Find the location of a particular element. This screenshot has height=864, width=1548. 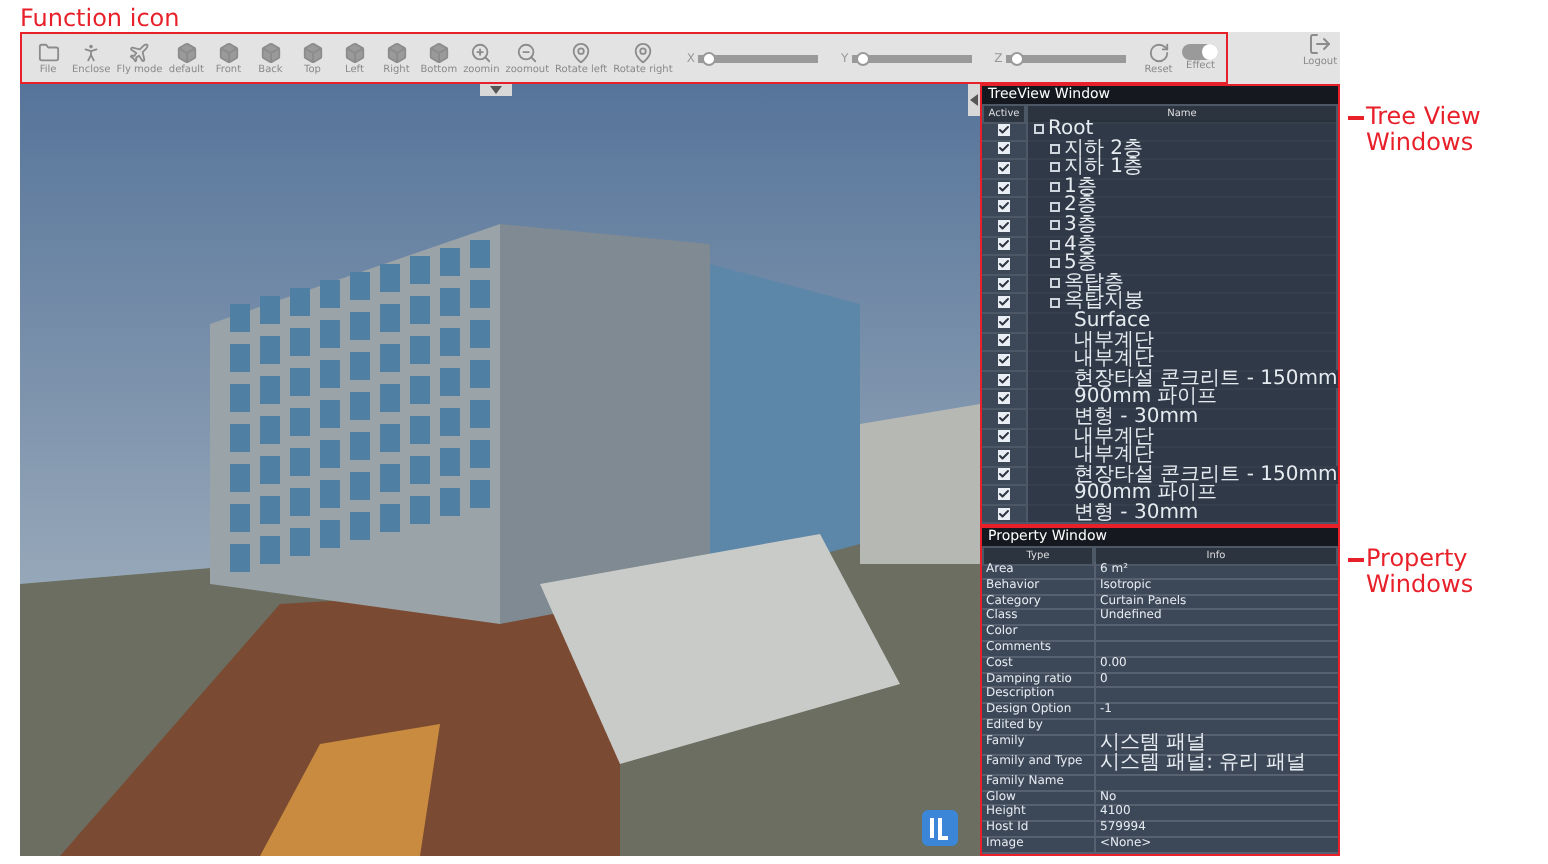

annotation-label: Tree View Windows is located at coordinates (1424, 130).